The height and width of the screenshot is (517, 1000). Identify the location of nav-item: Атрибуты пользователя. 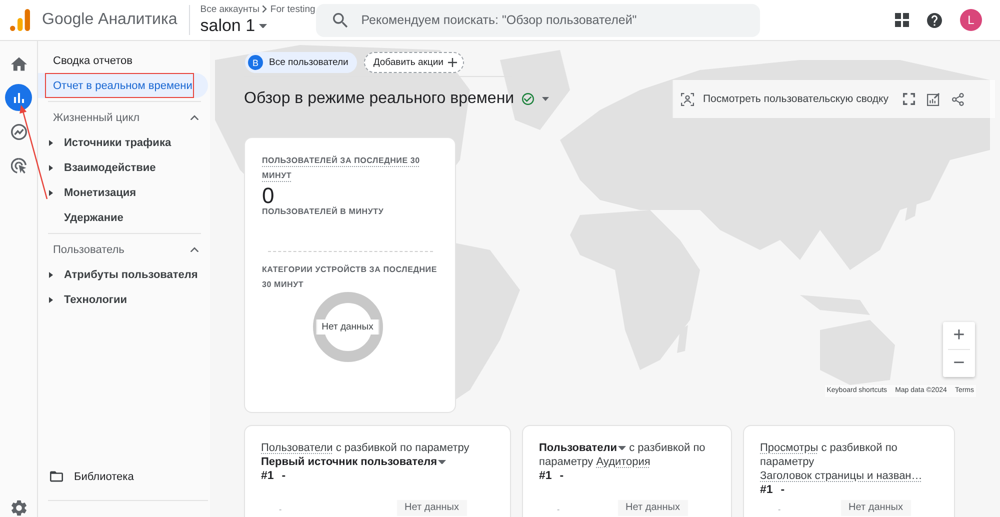
(123, 274).